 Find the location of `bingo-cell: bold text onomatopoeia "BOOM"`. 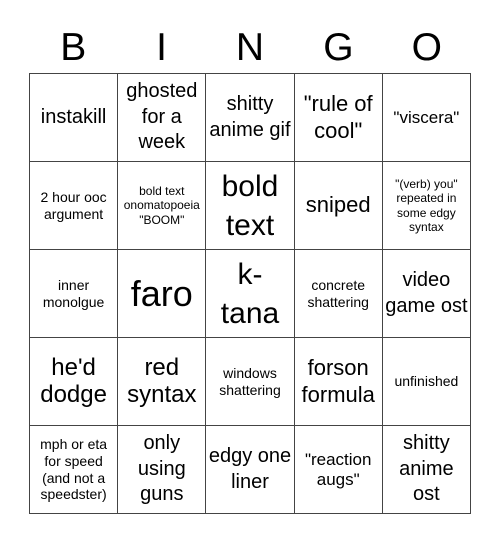

bingo-cell: bold text onomatopoeia "BOOM" is located at coordinates (162, 206).